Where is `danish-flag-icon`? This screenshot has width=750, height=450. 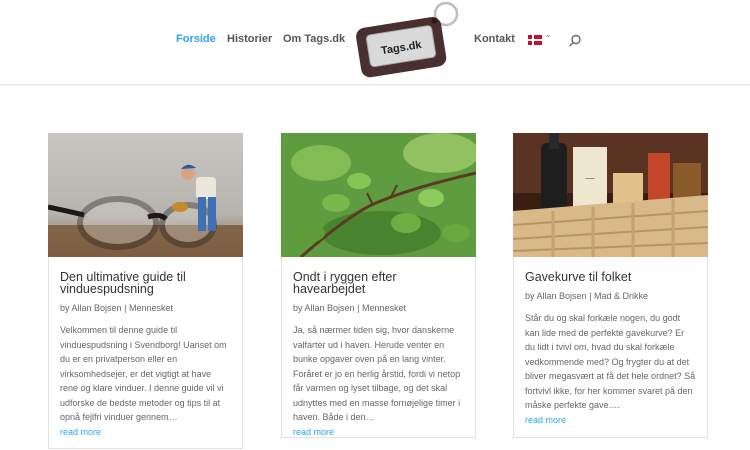
danish-flag-icon is located at coordinates (535, 38).